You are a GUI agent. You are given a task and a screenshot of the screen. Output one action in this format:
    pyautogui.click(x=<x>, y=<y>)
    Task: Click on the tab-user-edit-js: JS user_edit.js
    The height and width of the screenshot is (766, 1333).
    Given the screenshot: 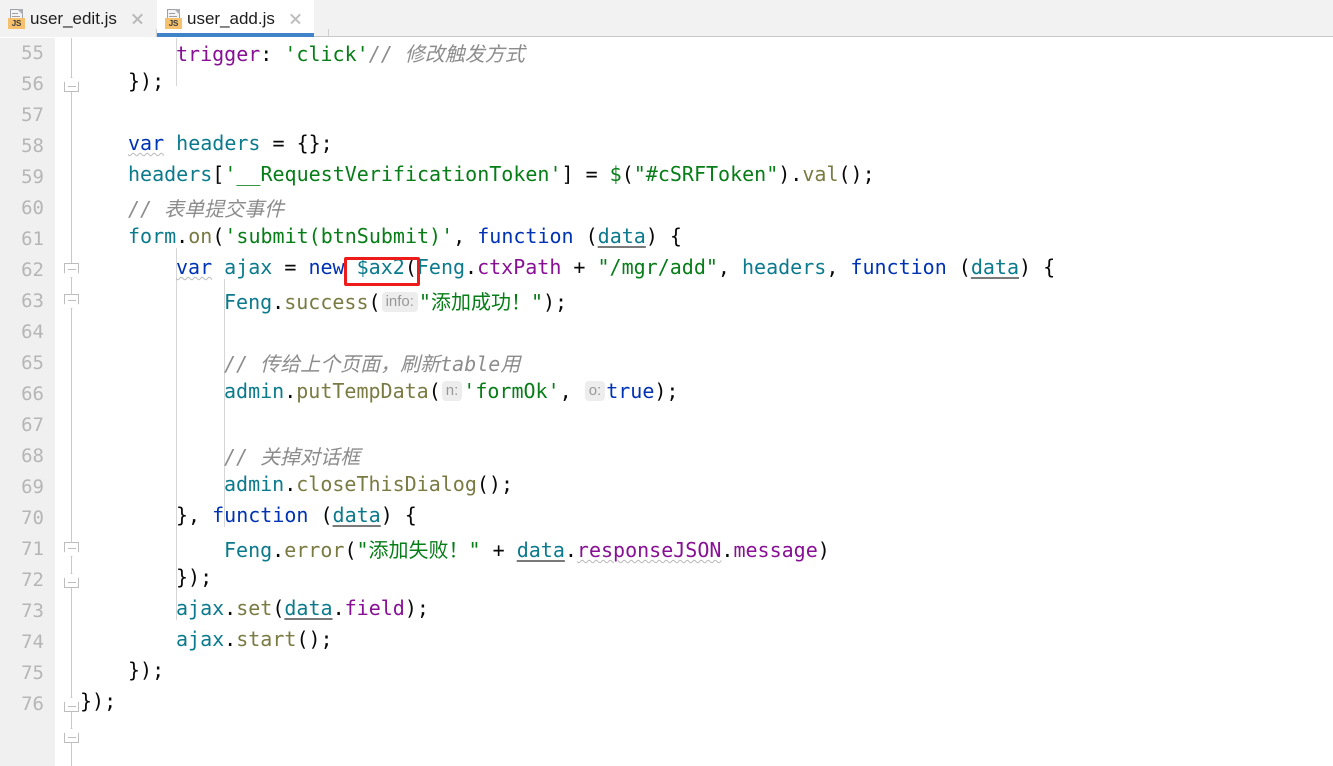 What is the action you would take?
    pyautogui.click(x=78, y=18)
    